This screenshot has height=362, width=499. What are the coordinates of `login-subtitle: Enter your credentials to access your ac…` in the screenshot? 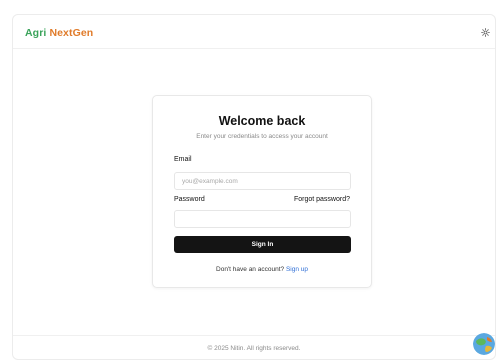 It's located at (262, 136).